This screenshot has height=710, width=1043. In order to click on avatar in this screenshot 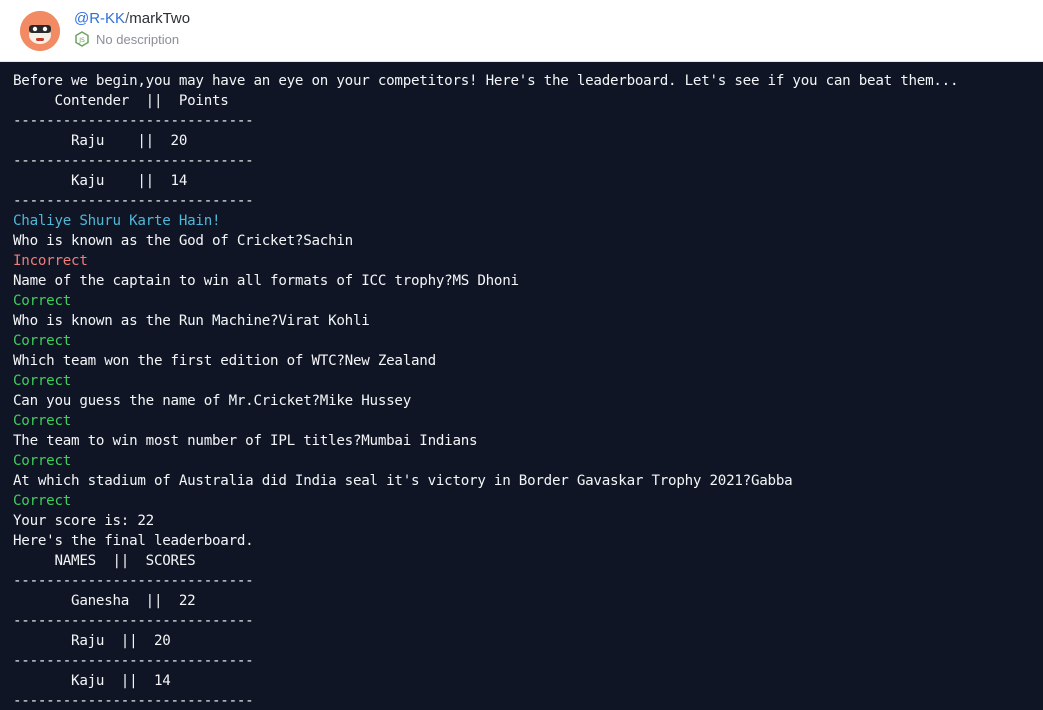, I will do `click(40, 31)`.